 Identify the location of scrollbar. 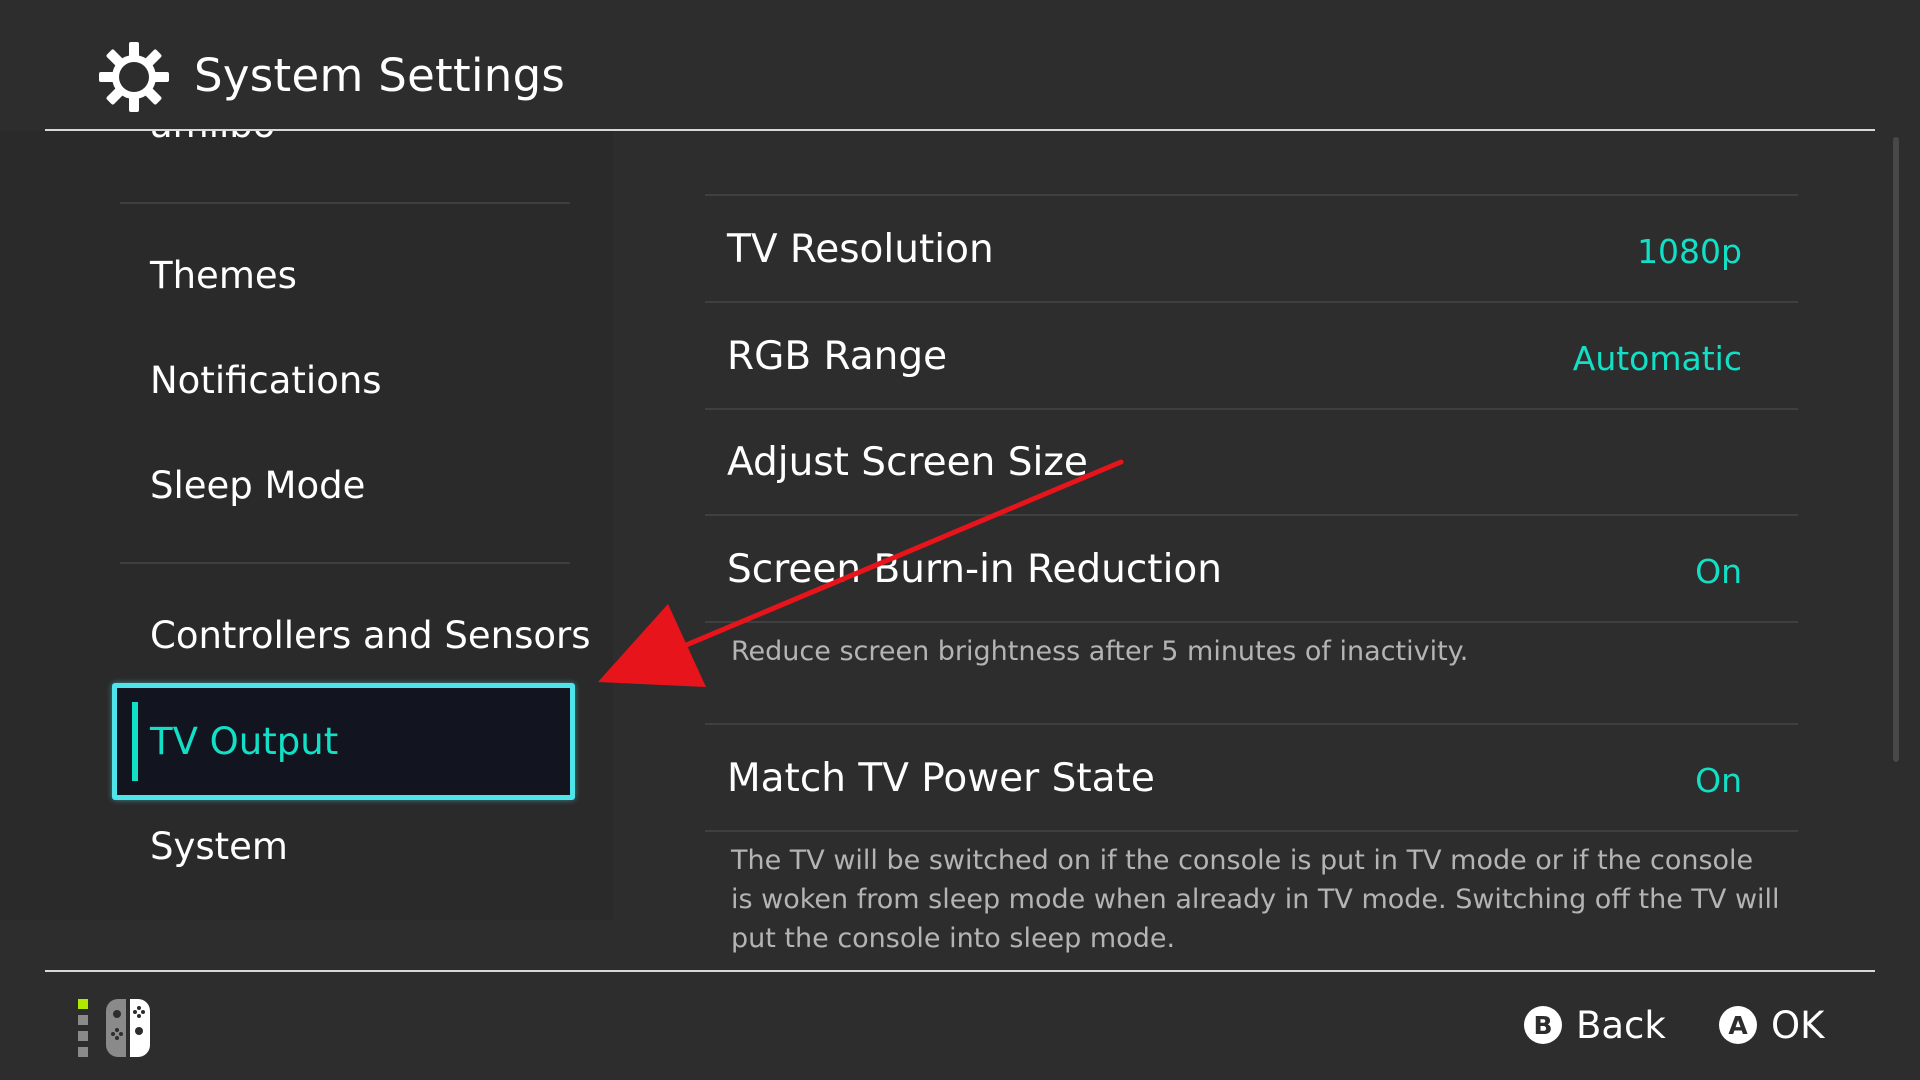
(1896, 449).